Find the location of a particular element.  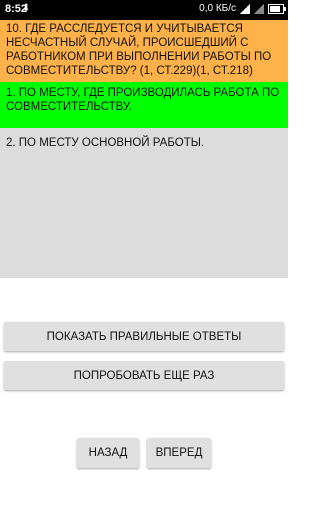

show-correct-answers-button: ПОКАЗАТЬ ПРАВИЛЬНЫЕ ОТВЕТЫ is located at coordinates (144, 336).